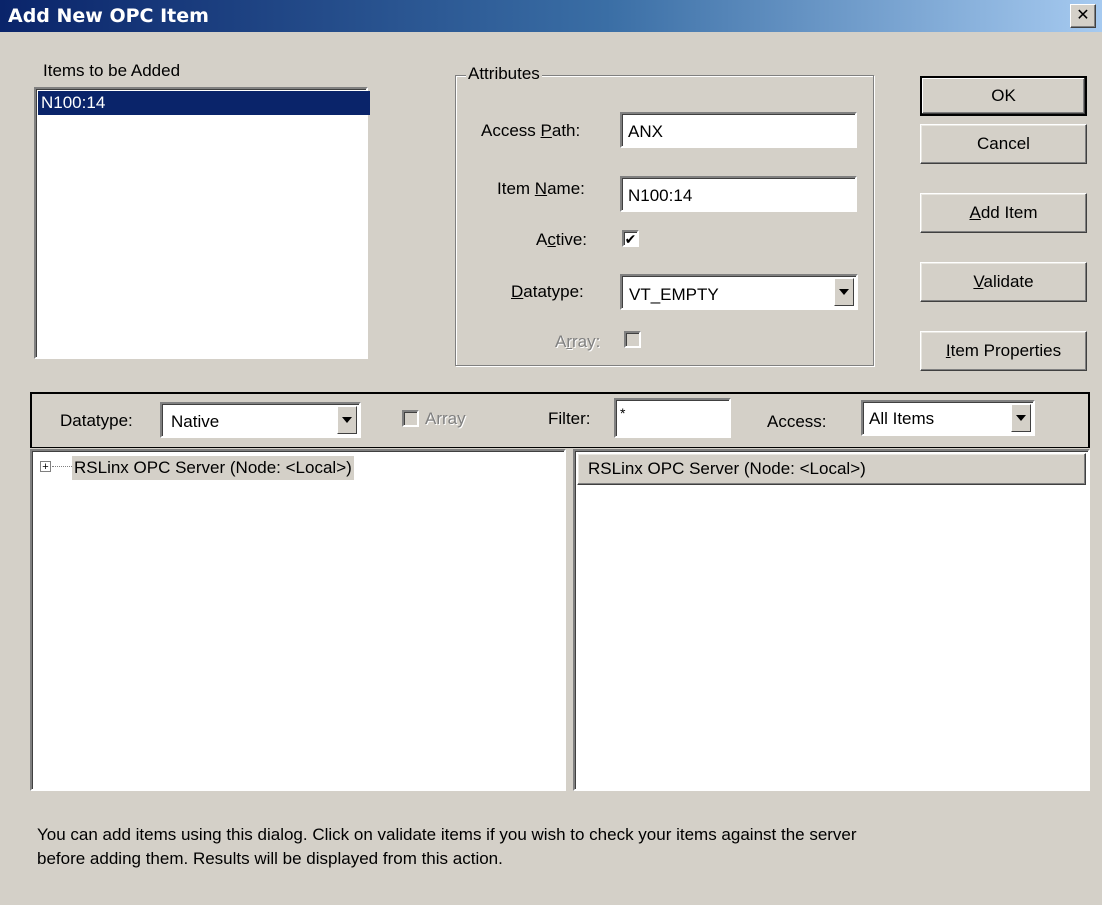 The width and height of the screenshot is (1102, 905). I want to click on access-path-label: Access Path:, so click(531, 130).